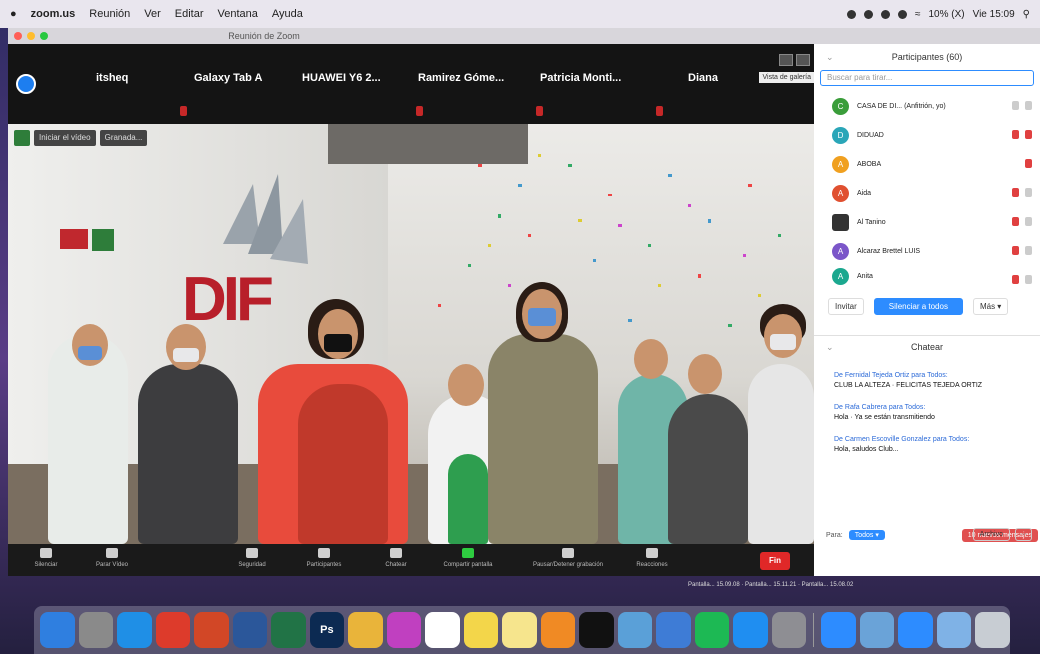 The image size is (1040, 654). What do you see at coordinates (327, 630) in the screenshot?
I see `dock-app-photoshop-icon: Ps` at bounding box center [327, 630].